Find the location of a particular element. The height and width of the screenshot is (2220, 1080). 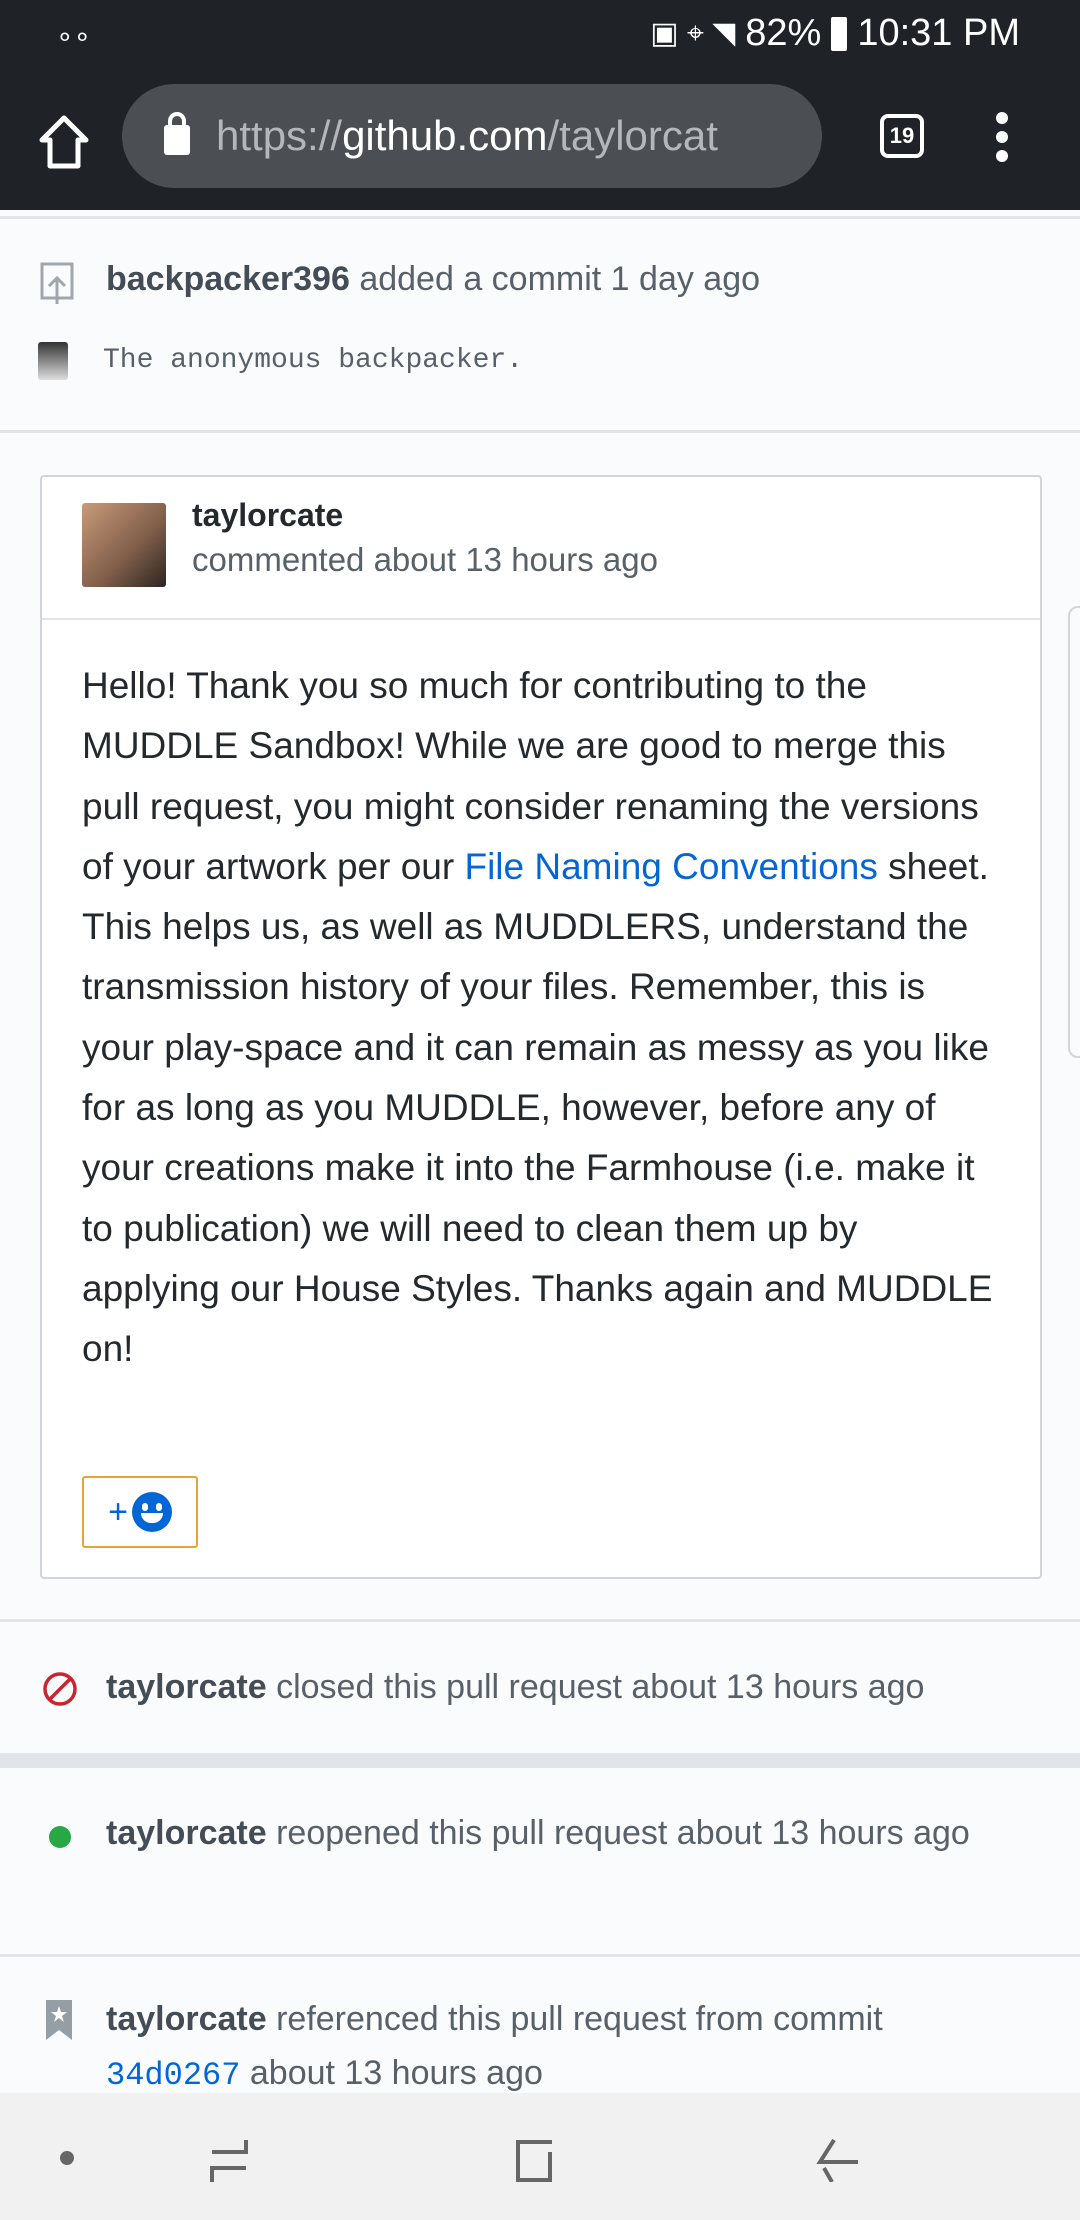

nav-dot-icon is located at coordinates (67, 2158).